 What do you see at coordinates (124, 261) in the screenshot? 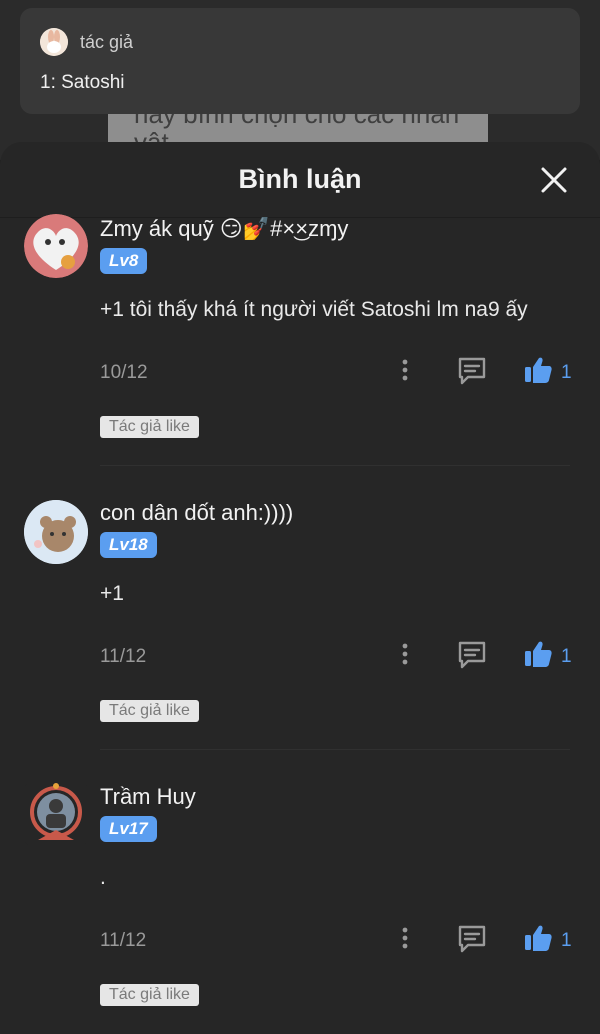
I see `level-badge: Lv8` at bounding box center [124, 261].